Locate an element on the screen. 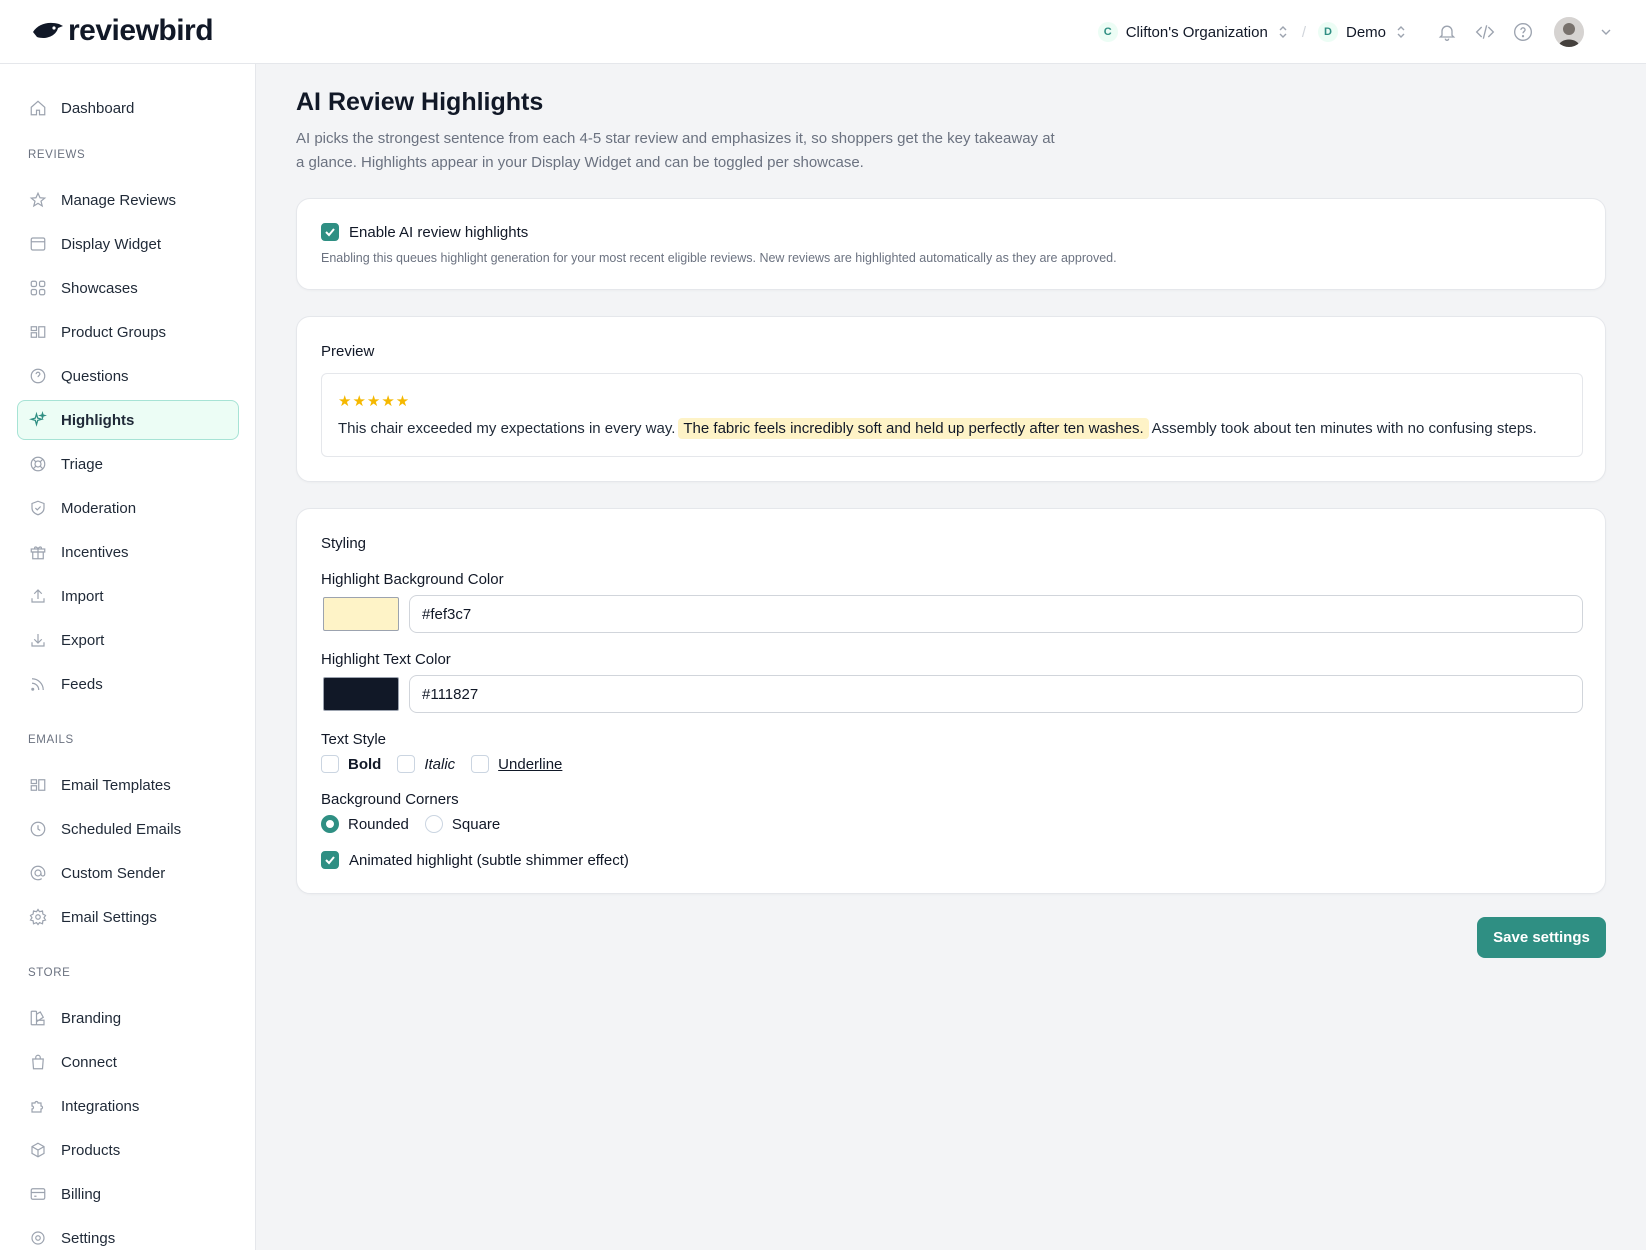 This screenshot has width=1646, height=1250. sidebar-item-email-templates: Email Templates is located at coordinates (128, 785).